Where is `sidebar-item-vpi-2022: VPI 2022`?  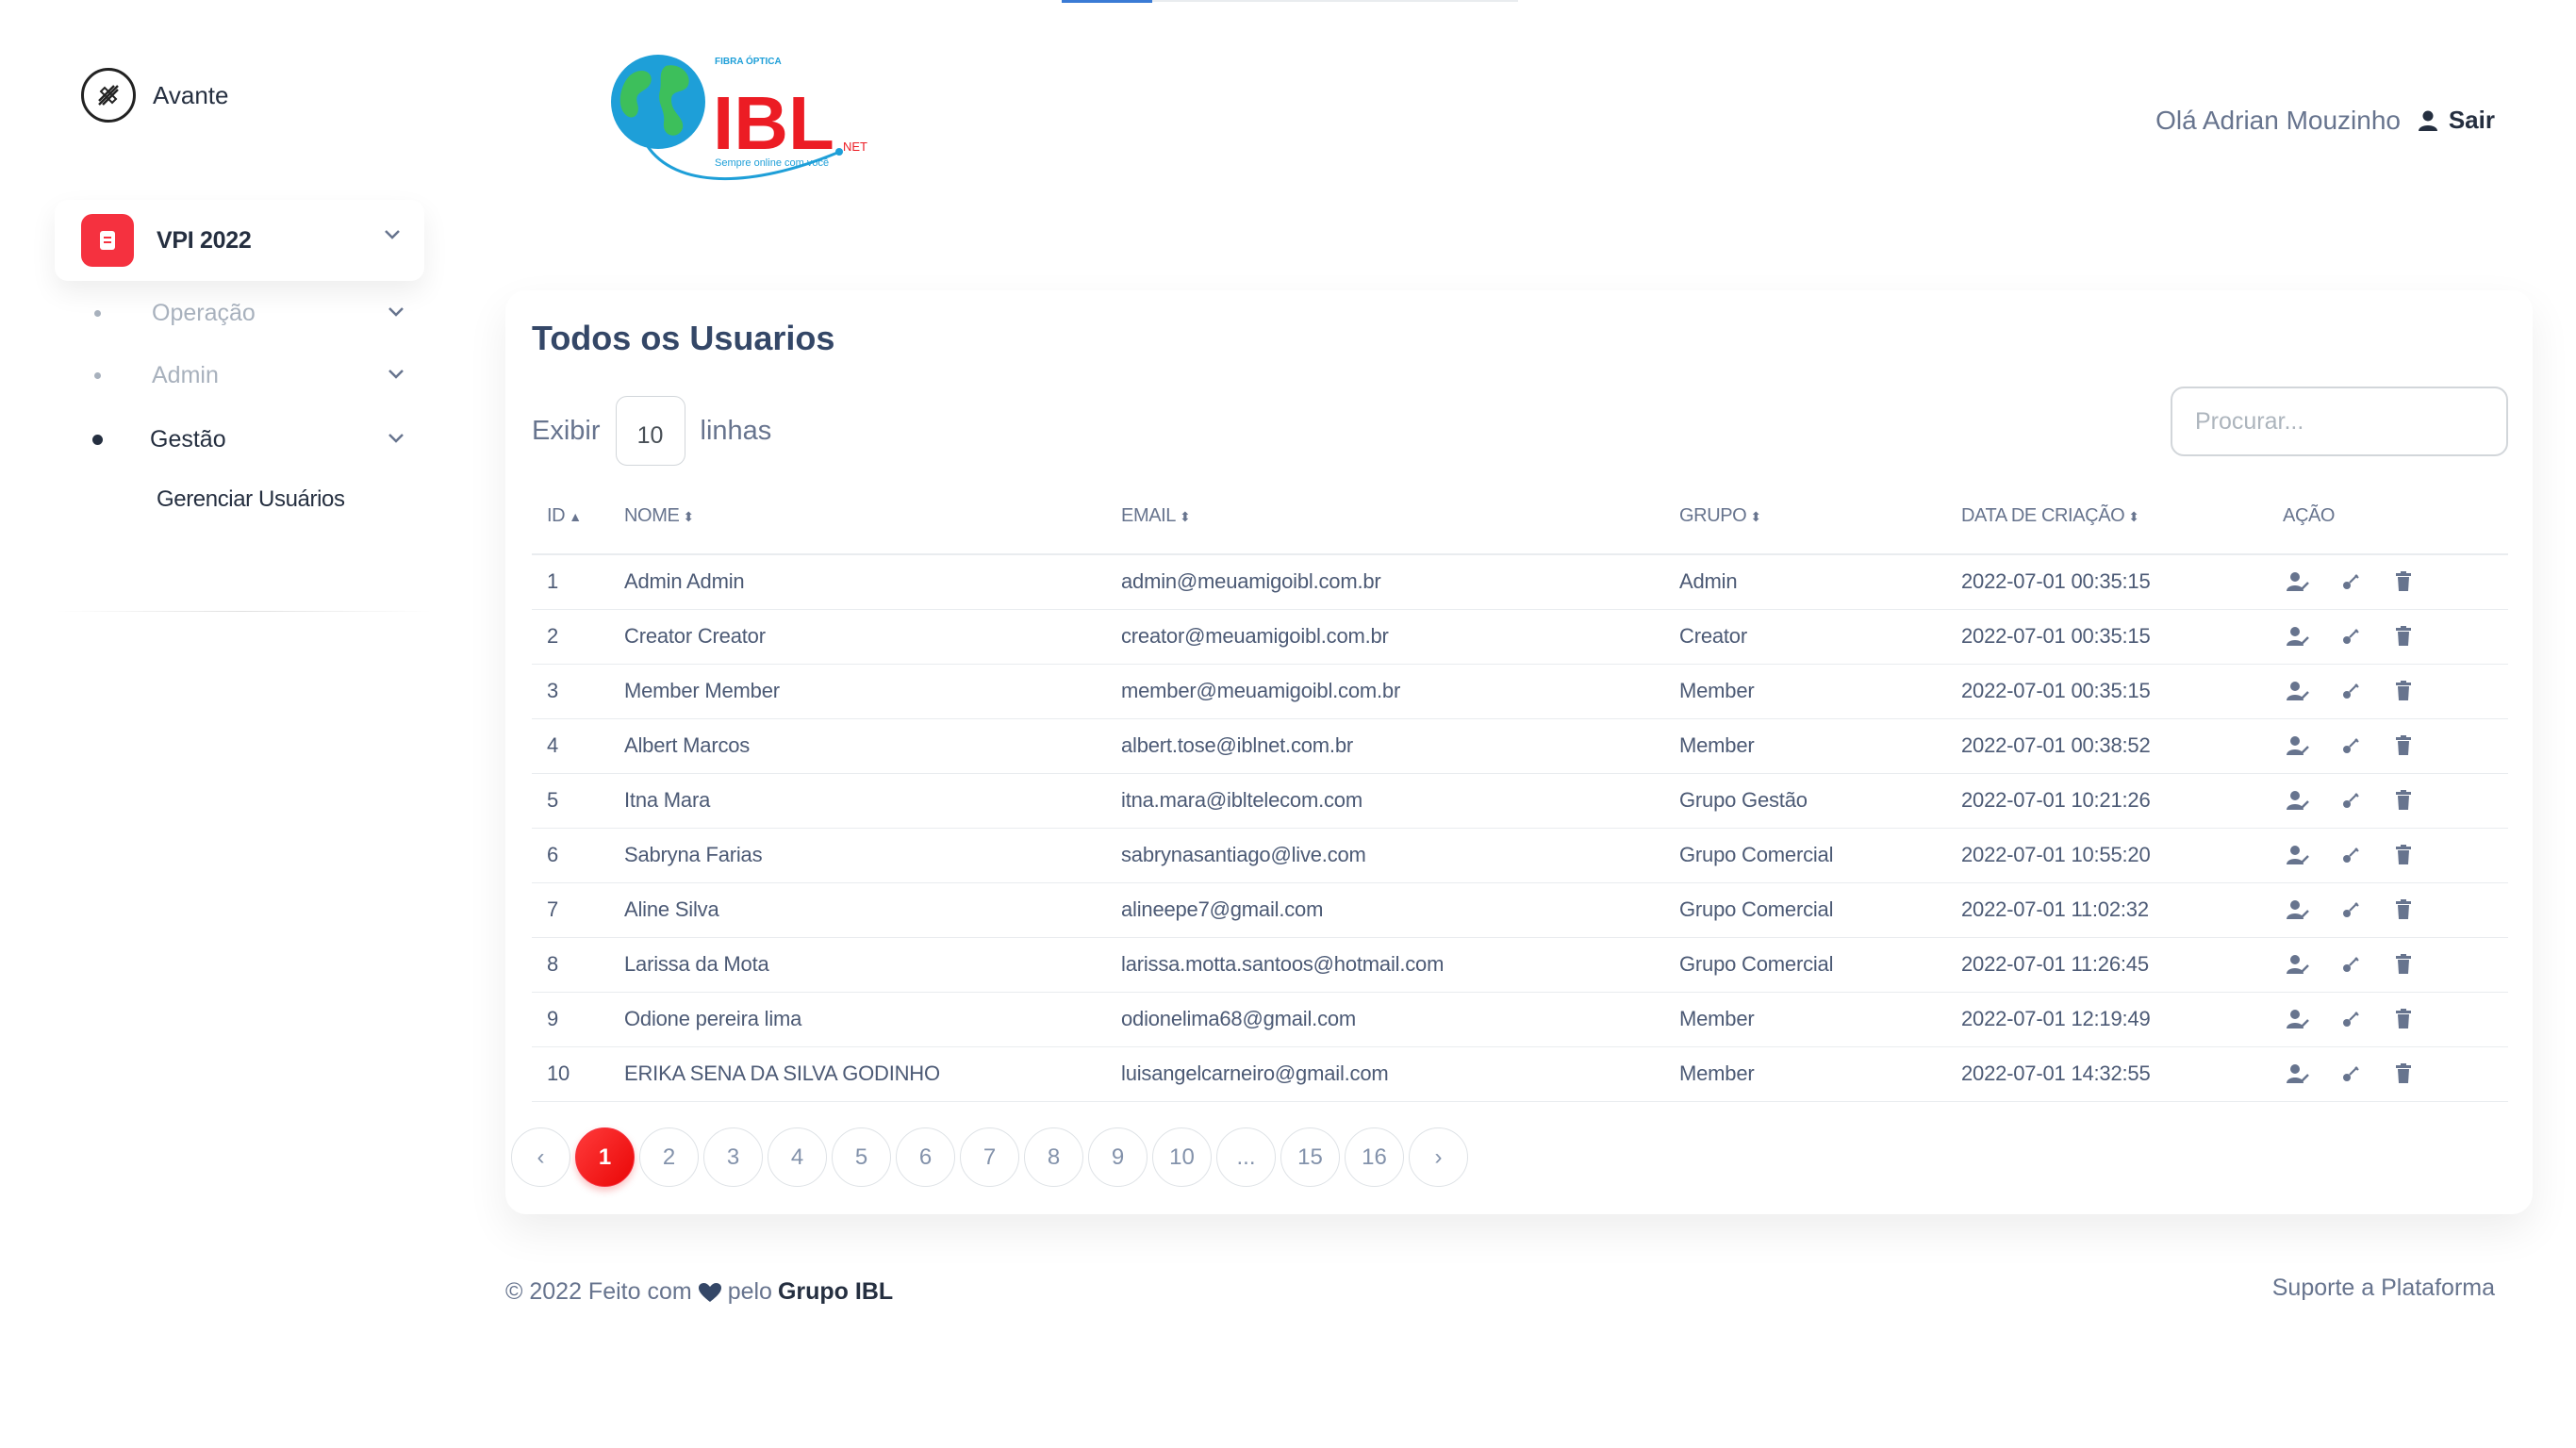
sidebar-item-vpi-2022: VPI 2022 is located at coordinates (239, 240).